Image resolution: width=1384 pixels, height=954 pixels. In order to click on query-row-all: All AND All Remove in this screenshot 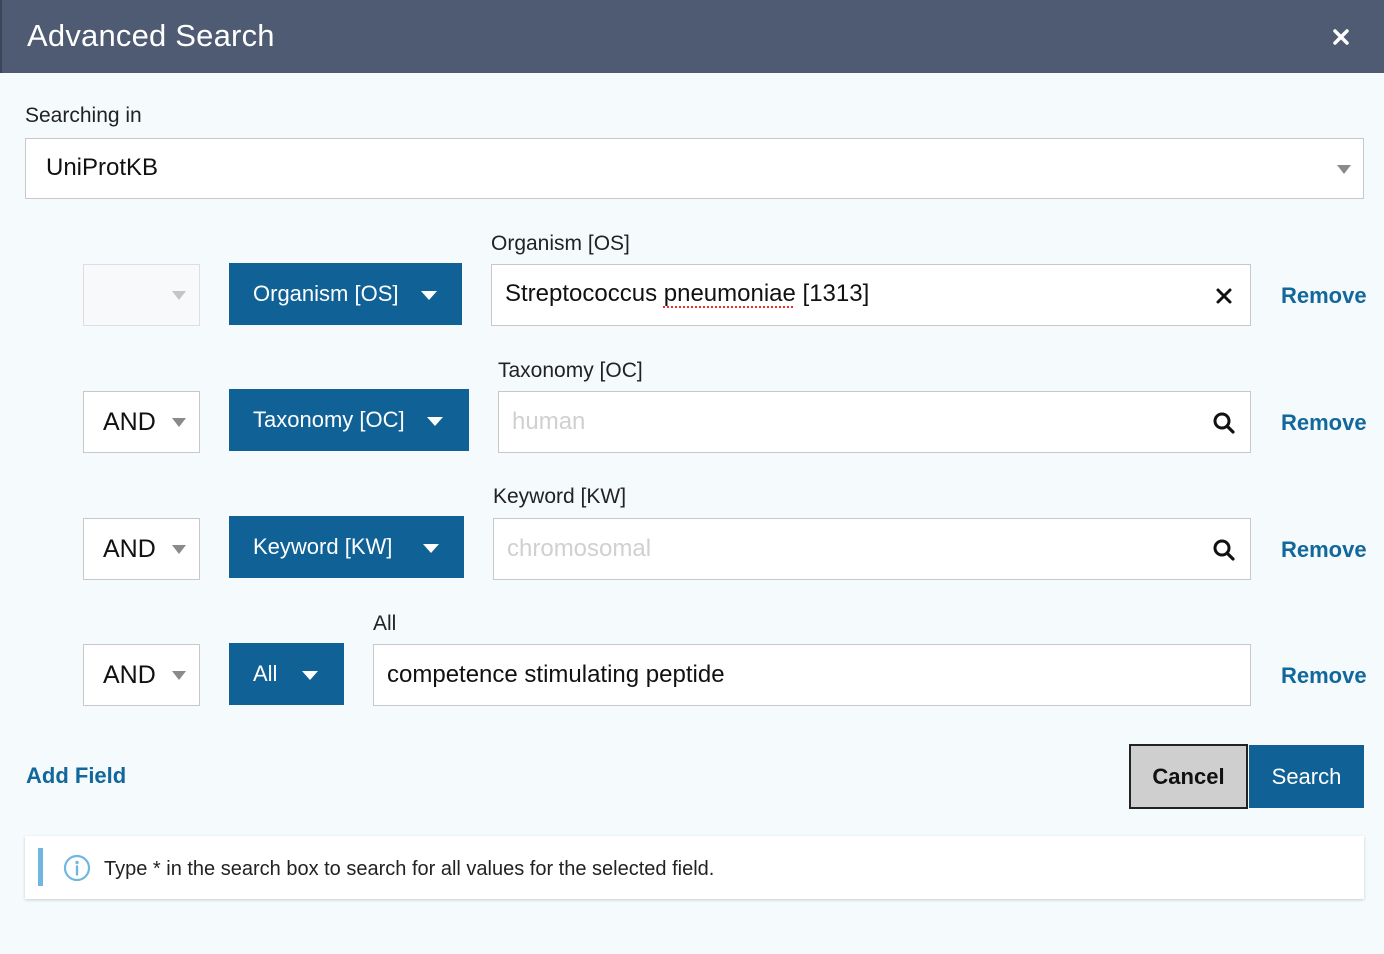, I will do `click(692, 663)`.